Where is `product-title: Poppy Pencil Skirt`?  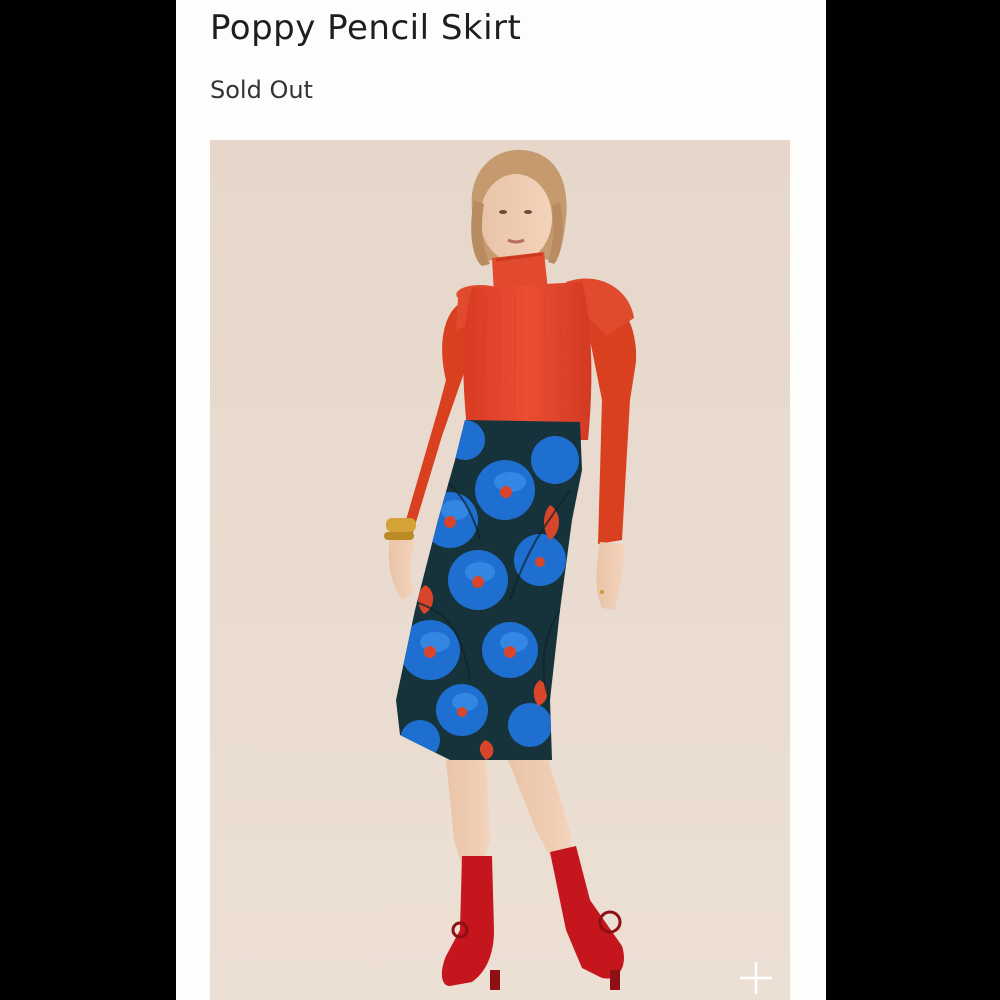 product-title: Poppy Pencil Skirt is located at coordinates (366, 28).